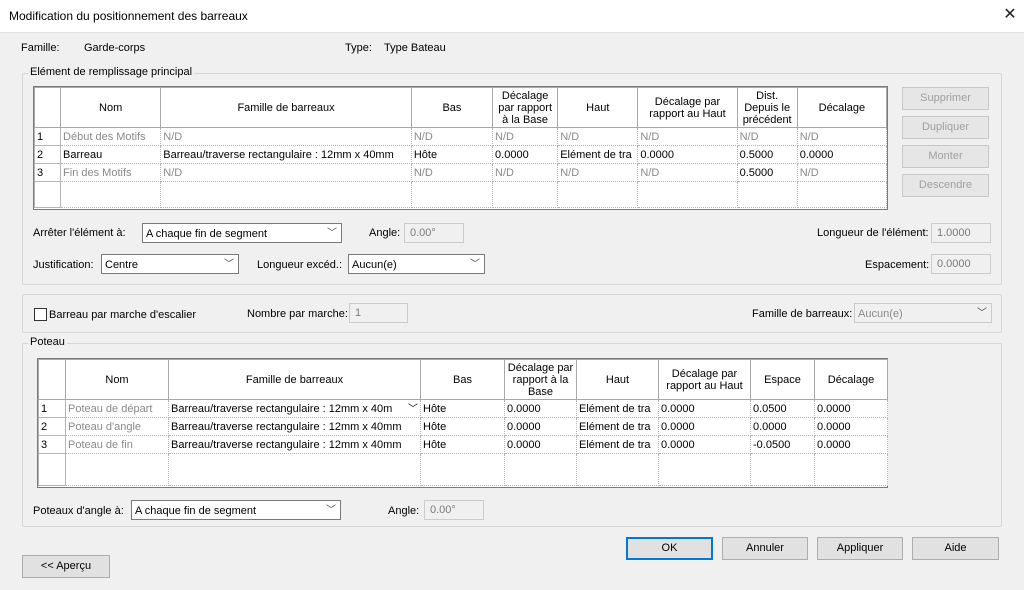 This screenshot has width=1024, height=590. What do you see at coordinates (860, 548) in the screenshot?
I see `appliquer-button: Appliquer` at bounding box center [860, 548].